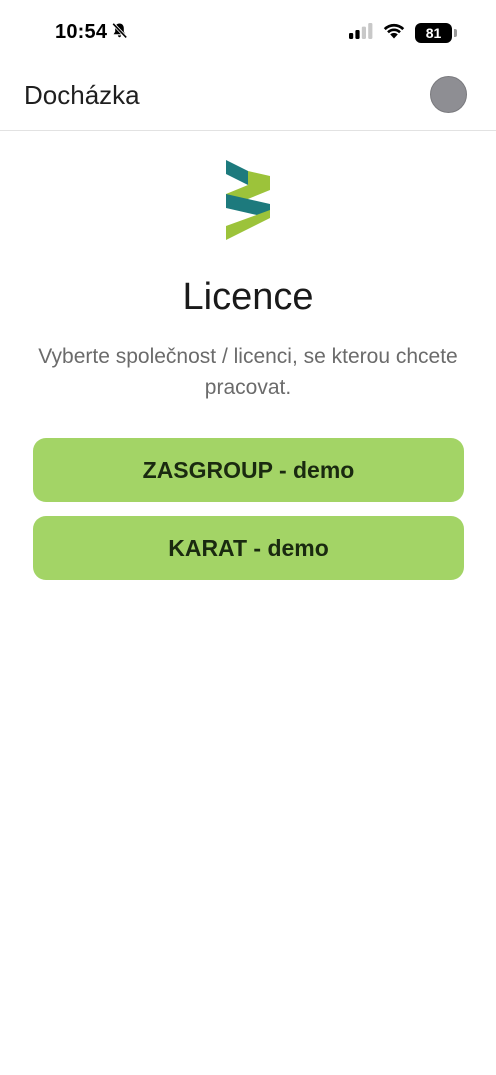 This screenshot has height=1075, width=496. I want to click on license-list: ZASGROUP - demo KARAT - demo, so click(248, 516).